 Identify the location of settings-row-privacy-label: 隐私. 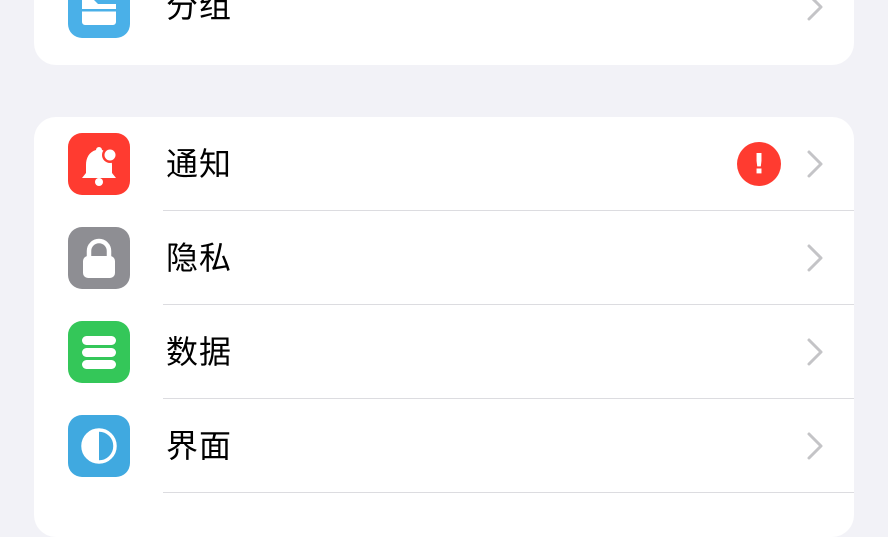
(199, 258).